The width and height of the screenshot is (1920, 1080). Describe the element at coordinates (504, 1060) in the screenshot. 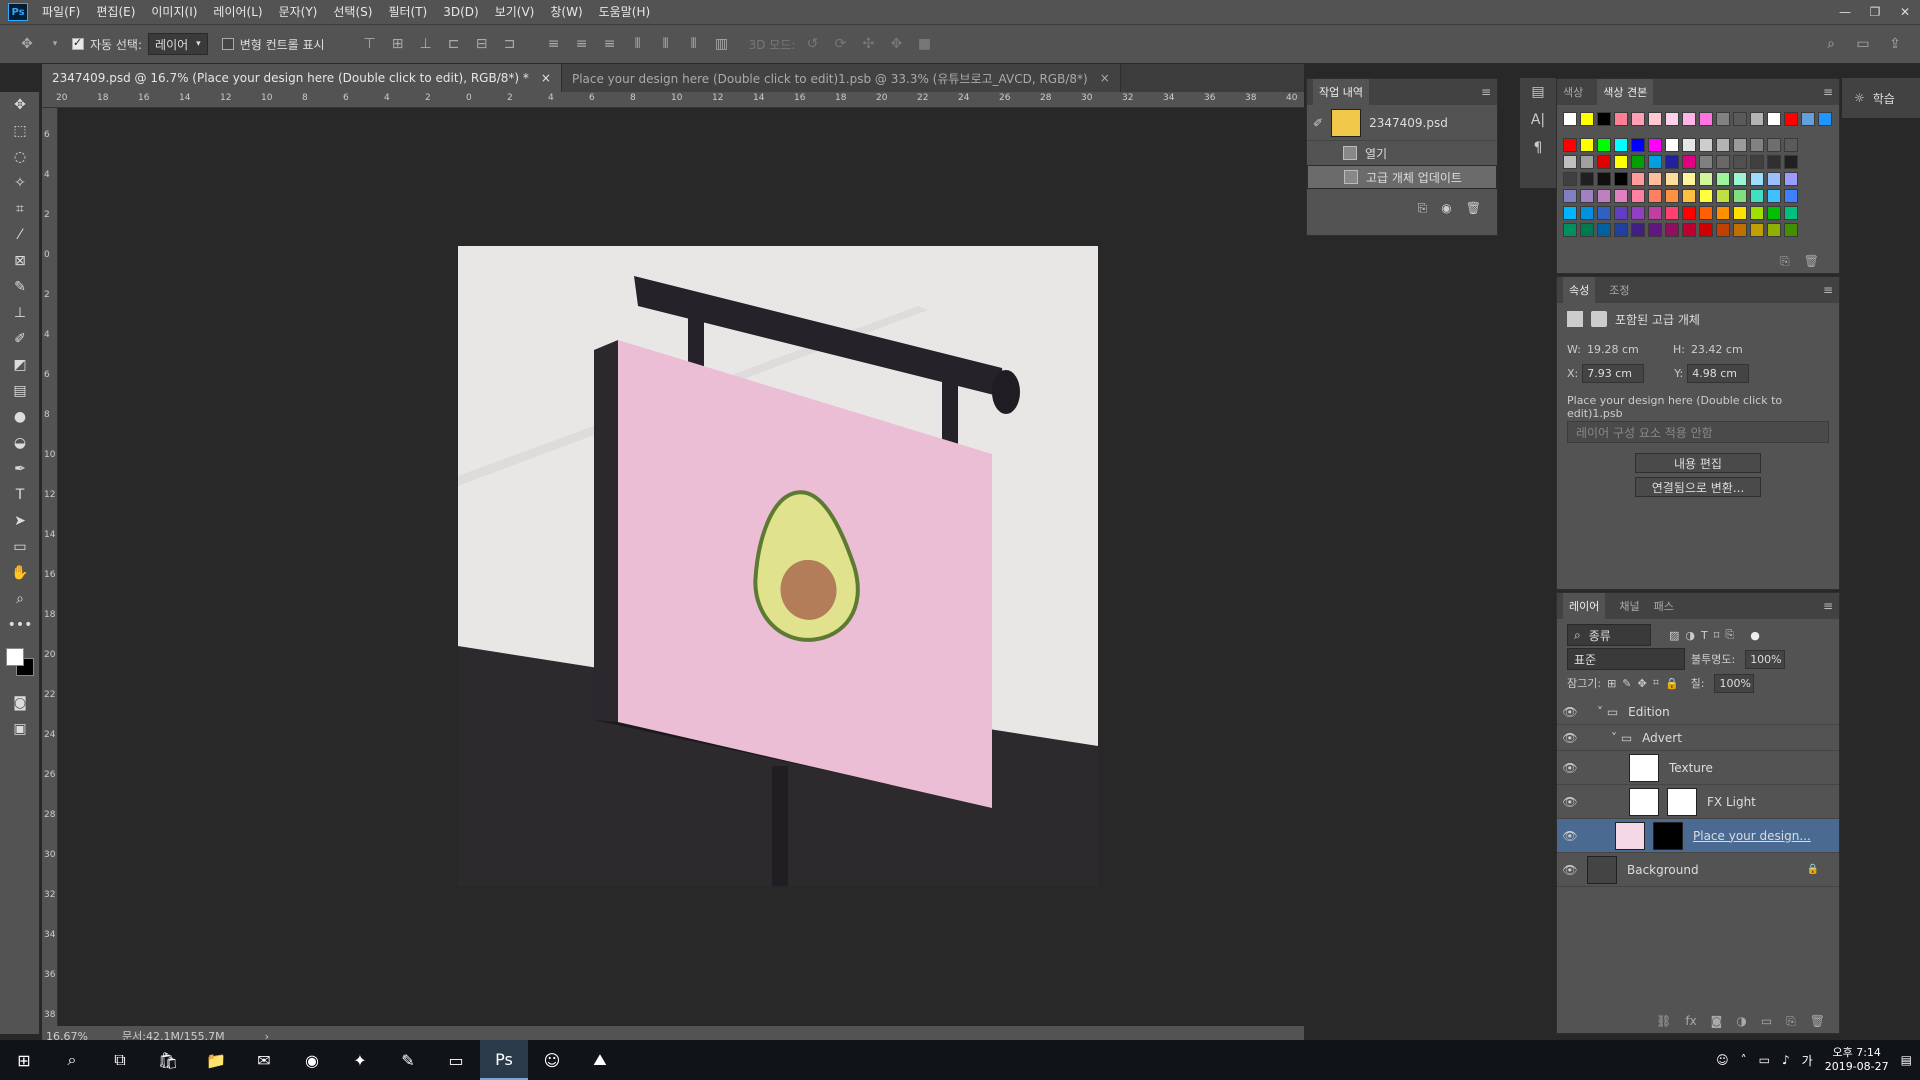

I see `photoshop-taskbar-icon: Ps` at that location.